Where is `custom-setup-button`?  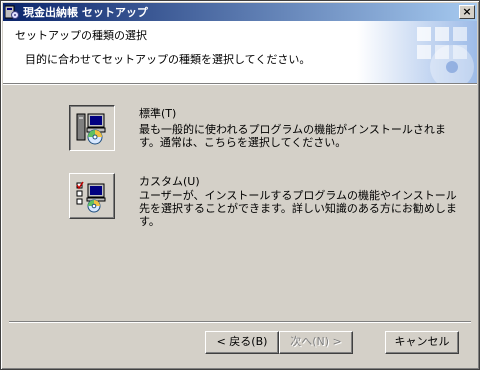 custom-setup-button is located at coordinates (92, 196).